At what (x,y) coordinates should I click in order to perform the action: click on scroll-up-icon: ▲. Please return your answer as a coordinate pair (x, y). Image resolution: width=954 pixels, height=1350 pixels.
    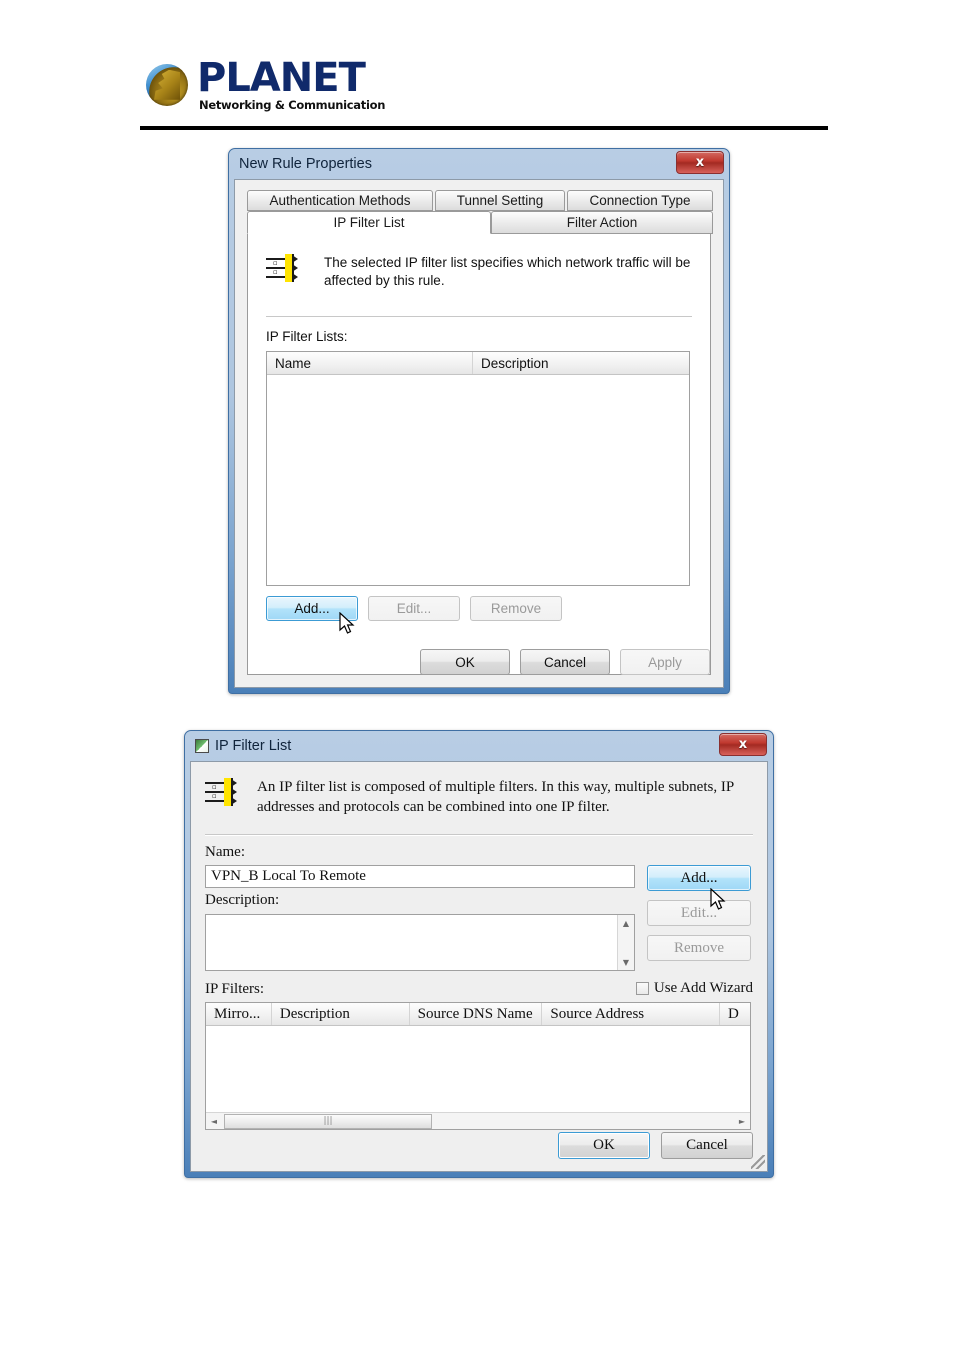
    Looking at the image, I should click on (626, 923).